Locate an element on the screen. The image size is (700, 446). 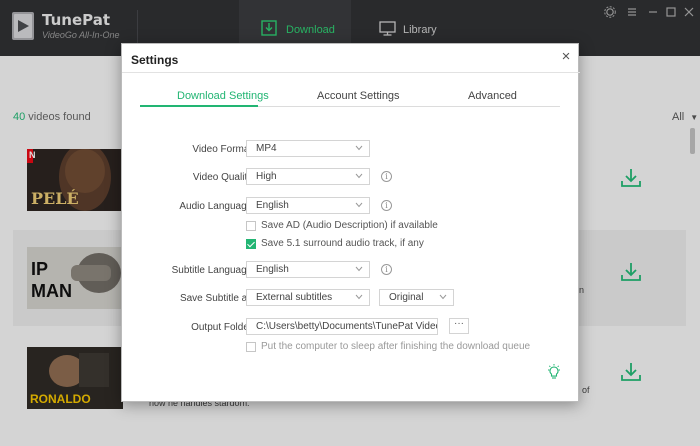
subtitle-type-select: Original is located at coordinates (416, 297).